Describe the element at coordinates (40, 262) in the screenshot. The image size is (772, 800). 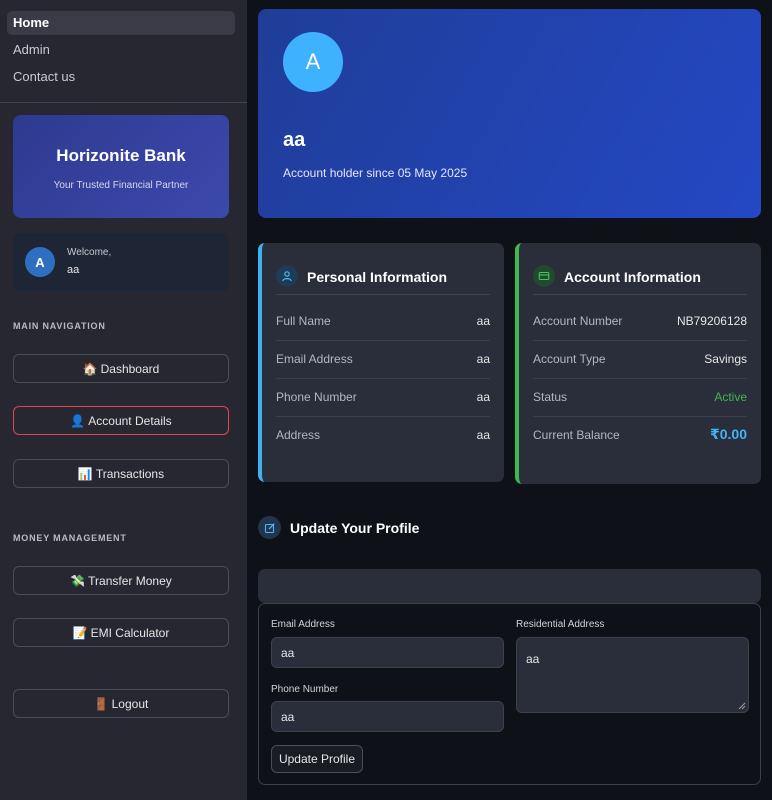
I see `avatar: A` at that location.